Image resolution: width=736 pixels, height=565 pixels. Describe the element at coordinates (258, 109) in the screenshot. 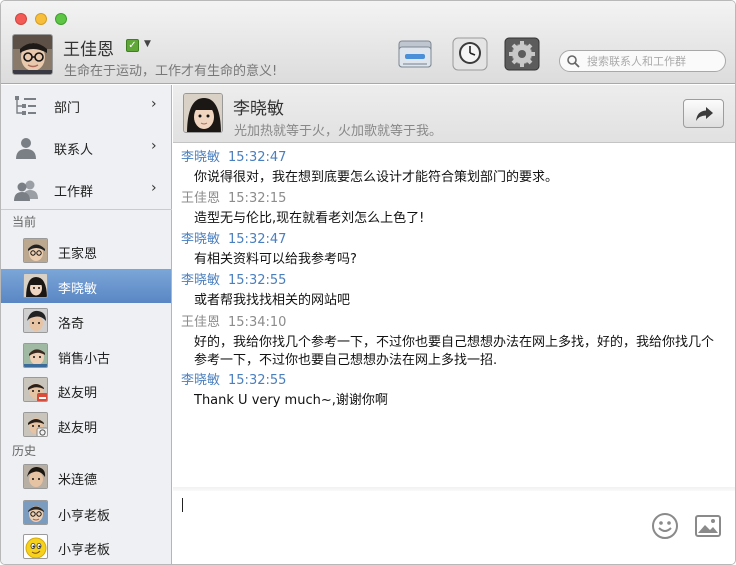

I see `peer-name: 李晓敏` at that location.